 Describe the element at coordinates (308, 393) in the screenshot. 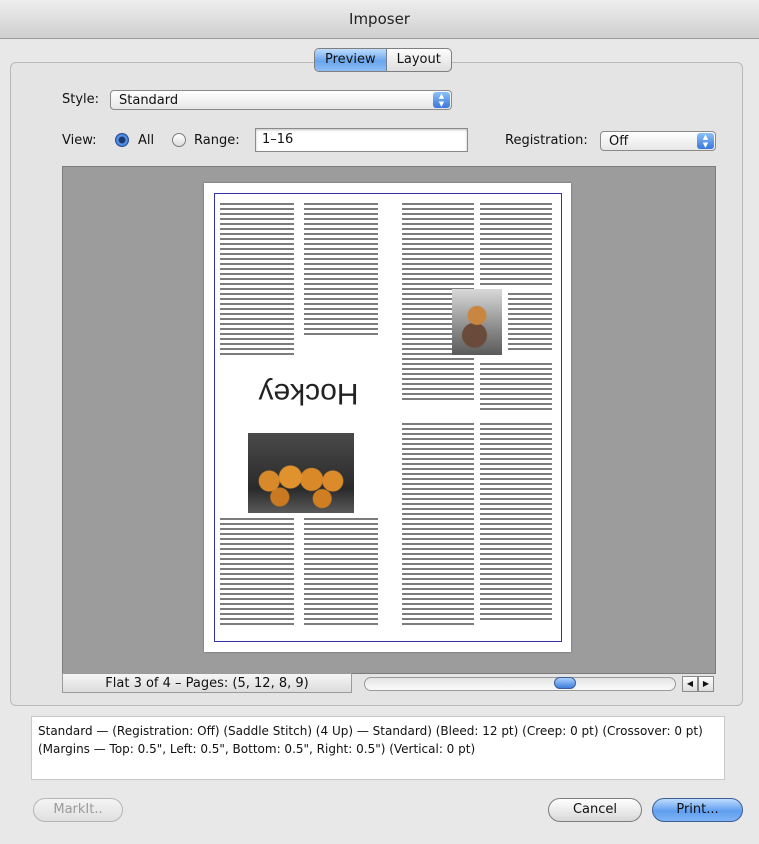

I see `hockey-heading: Hockey` at that location.